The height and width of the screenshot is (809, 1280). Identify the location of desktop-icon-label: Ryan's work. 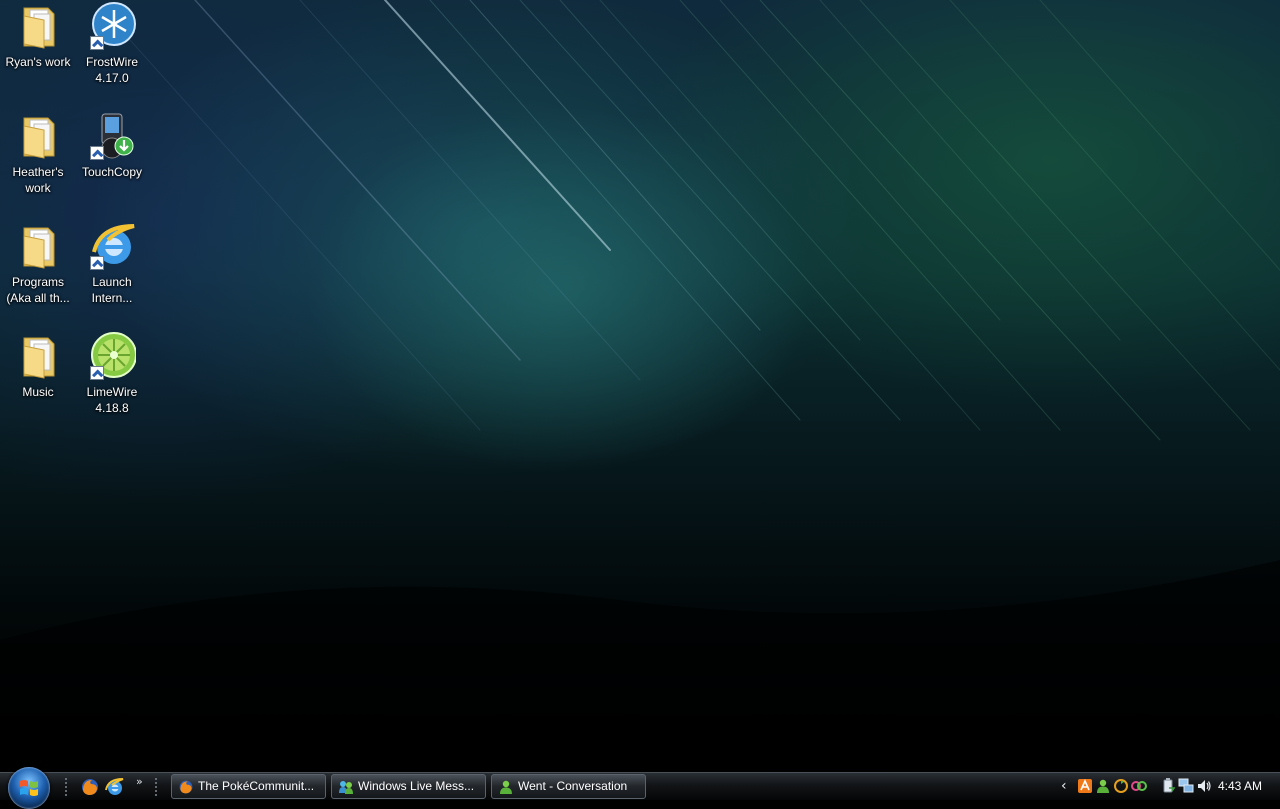
(38, 62).